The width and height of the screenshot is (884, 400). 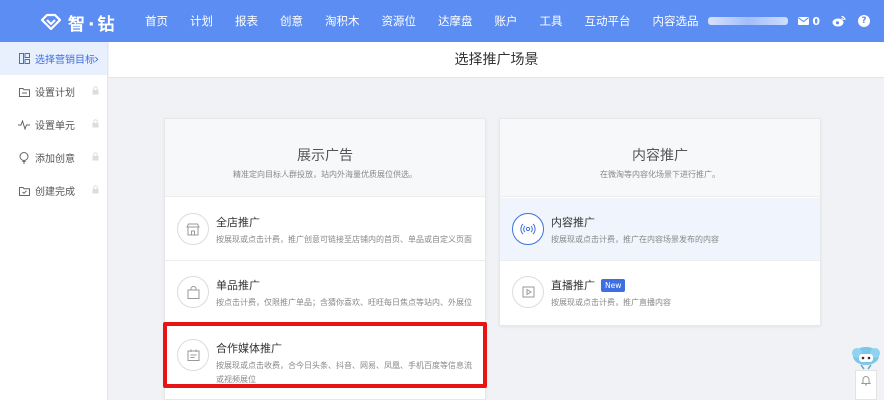 I want to click on bulb-icon, so click(x=24, y=157).